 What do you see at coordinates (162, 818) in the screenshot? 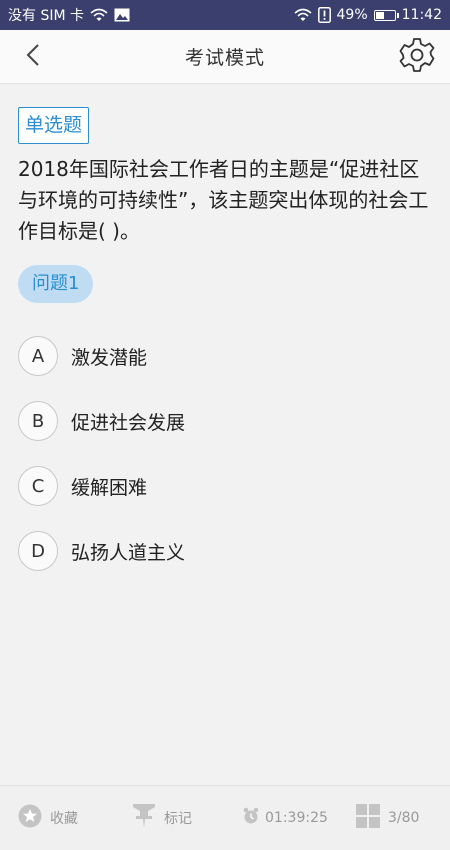
I see `mark-button: 标记` at bounding box center [162, 818].